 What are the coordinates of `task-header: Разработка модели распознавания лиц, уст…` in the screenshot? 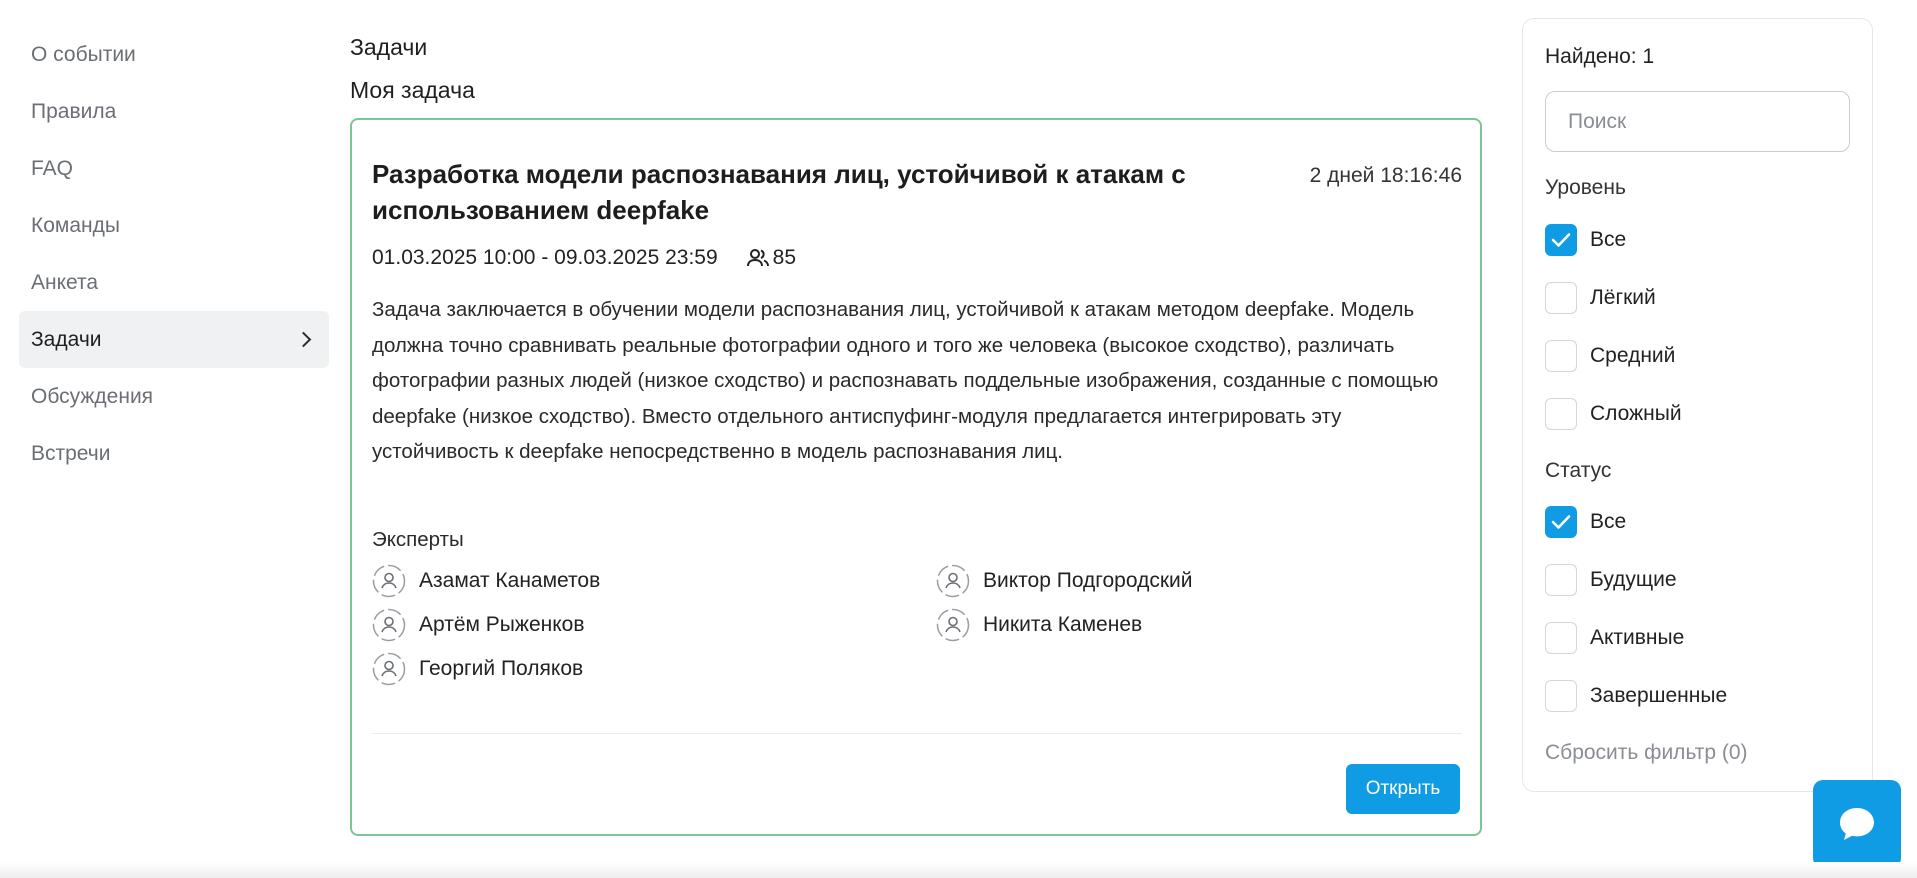 It's located at (917, 192).